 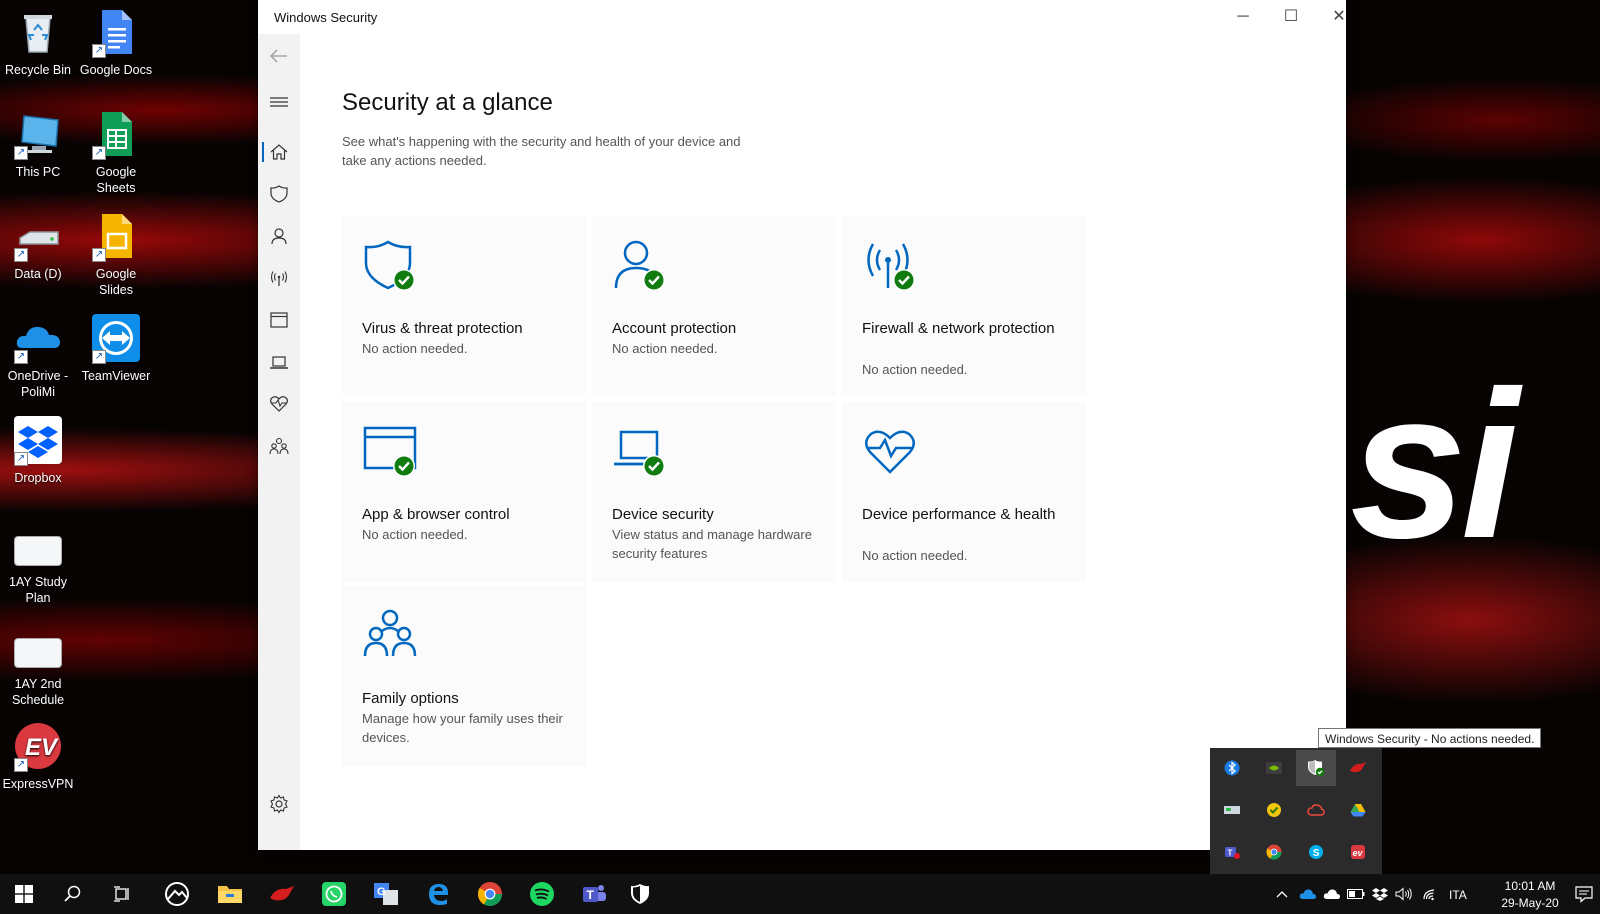 What do you see at coordinates (116, 70) in the screenshot?
I see `desktop-icon-label: Google Docs` at bounding box center [116, 70].